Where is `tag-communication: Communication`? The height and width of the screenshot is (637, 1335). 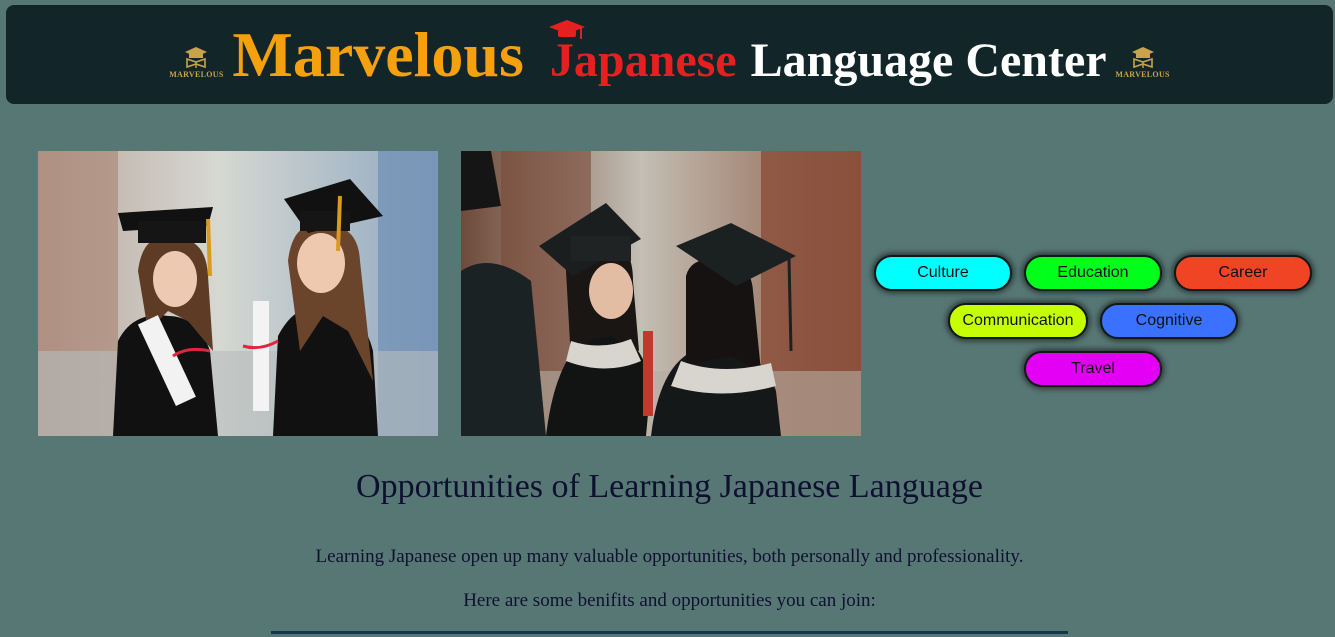 tag-communication: Communication is located at coordinates (1018, 321).